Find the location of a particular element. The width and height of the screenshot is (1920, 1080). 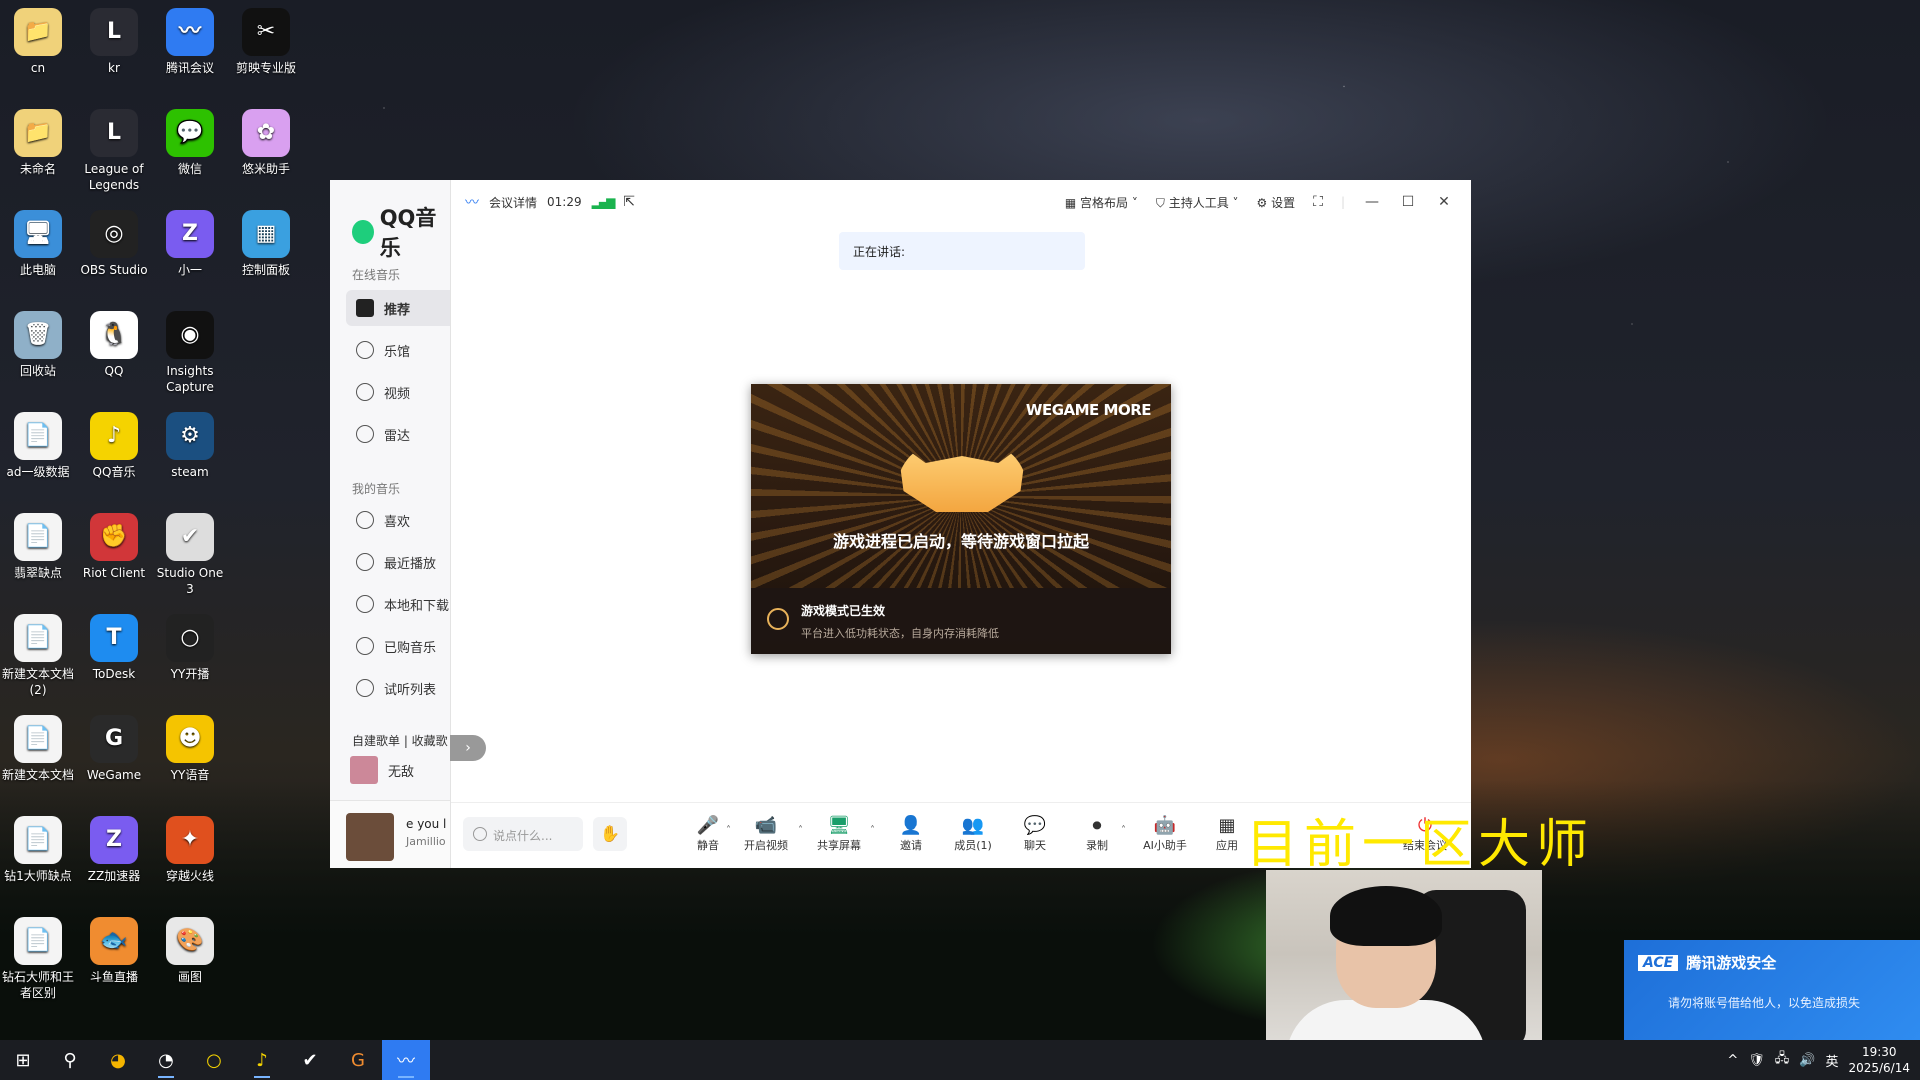

heart-icon is located at coordinates (365, 520).